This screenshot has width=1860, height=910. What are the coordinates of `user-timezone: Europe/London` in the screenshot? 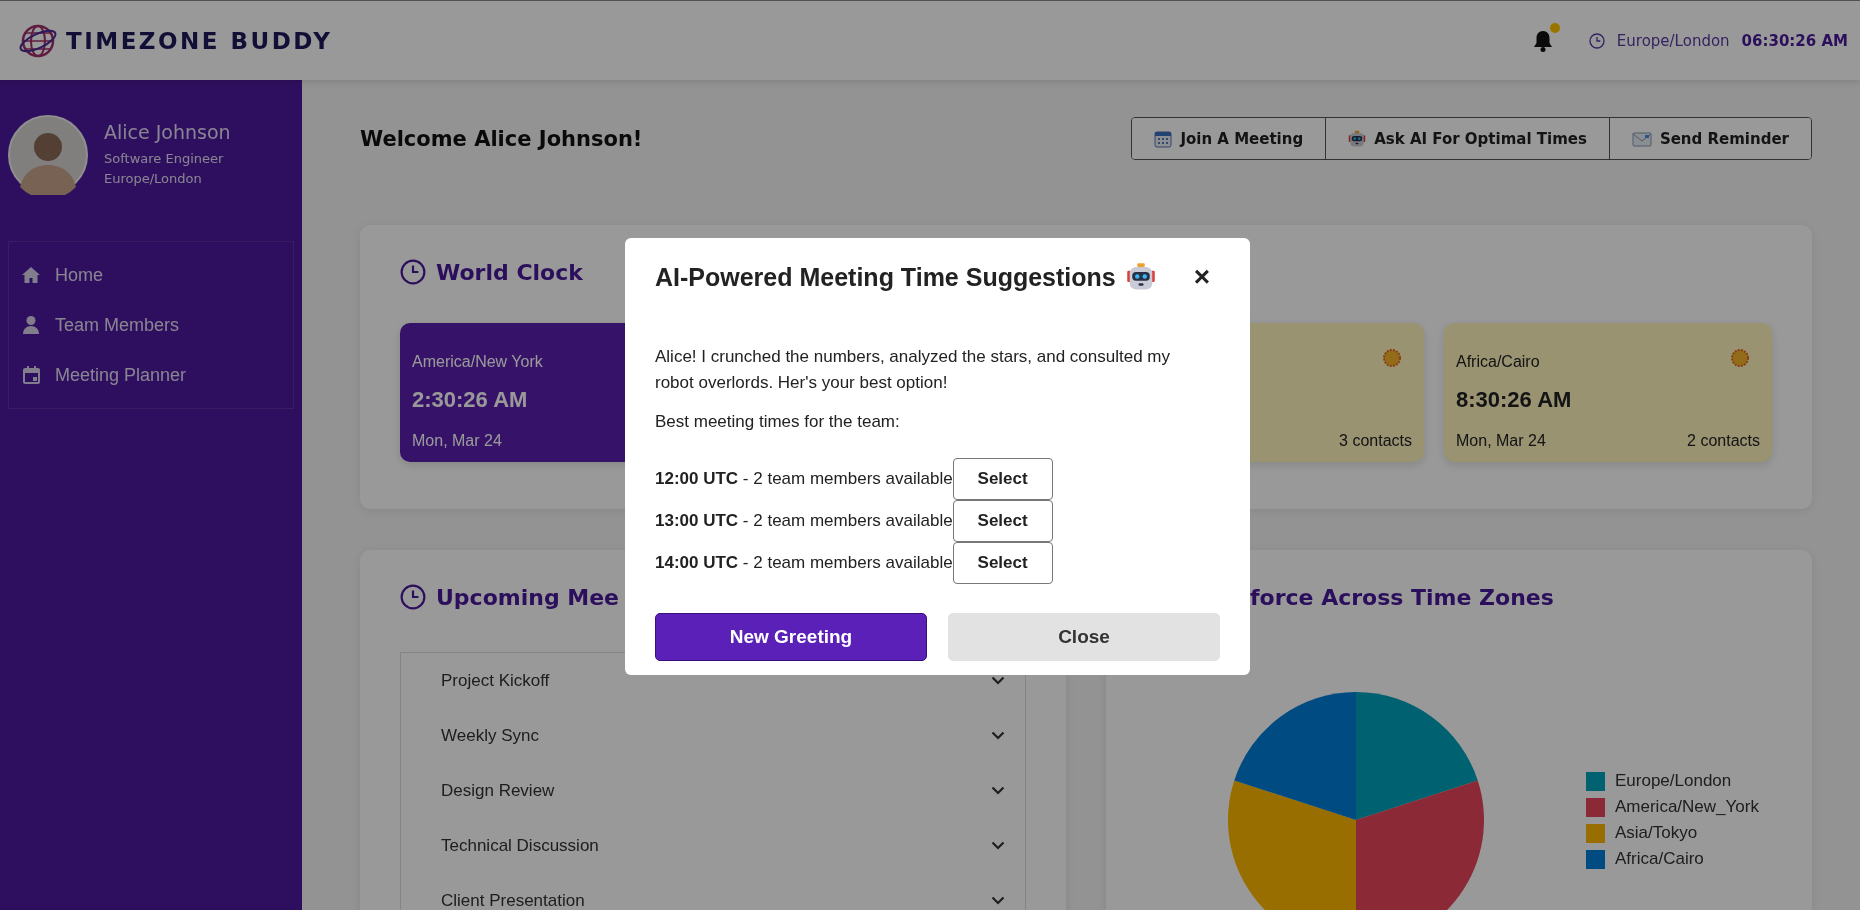 It's located at (153, 179).